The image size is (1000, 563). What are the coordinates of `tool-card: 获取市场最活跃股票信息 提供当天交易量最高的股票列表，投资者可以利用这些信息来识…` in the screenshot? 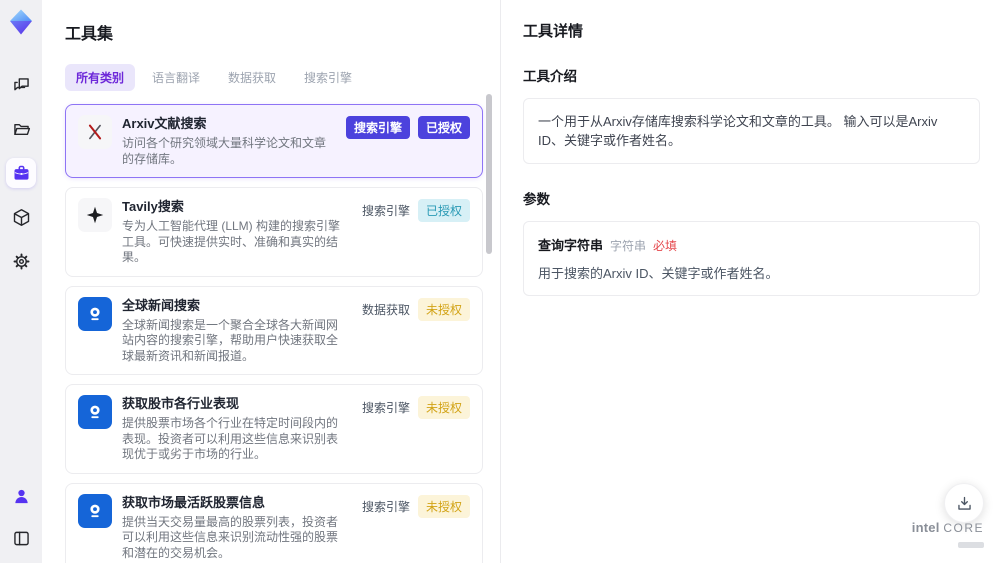 It's located at (274, 522).